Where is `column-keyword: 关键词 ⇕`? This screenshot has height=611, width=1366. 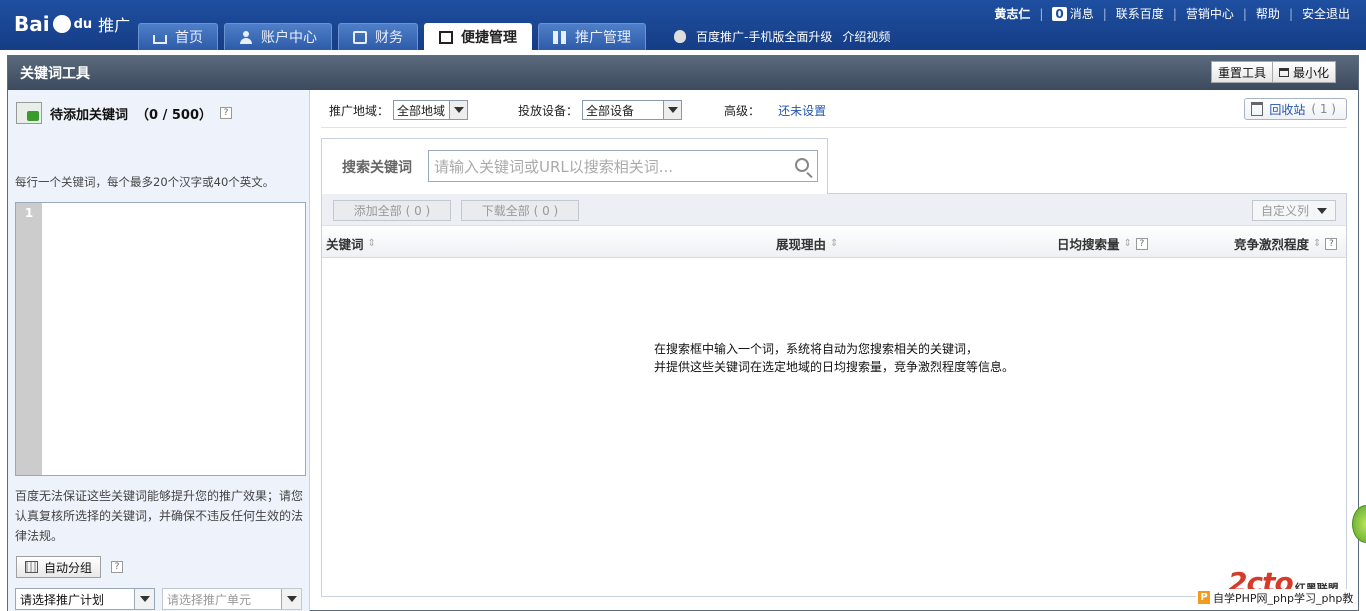 column-keyword: 关键词 ⇕ is located at coordinates (351, 243).